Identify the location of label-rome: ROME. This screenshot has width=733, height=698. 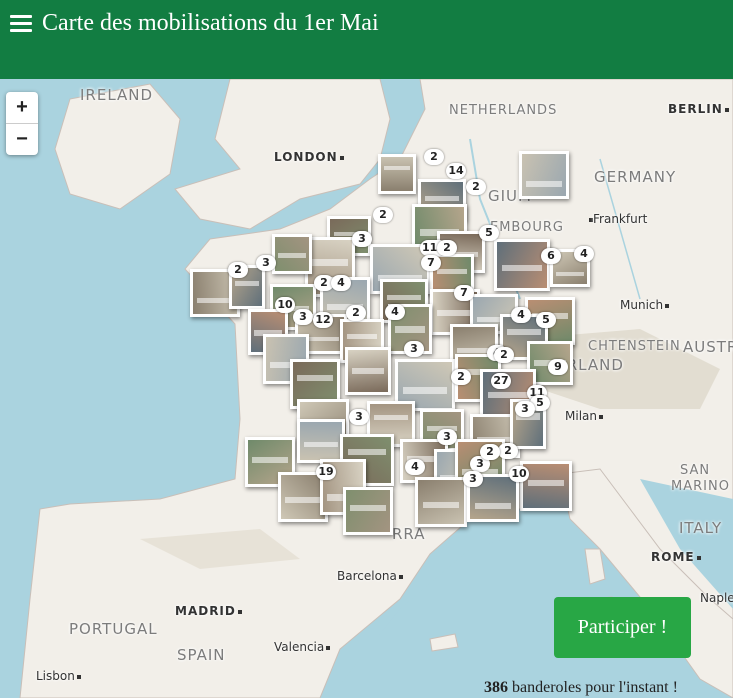
(676, 557).